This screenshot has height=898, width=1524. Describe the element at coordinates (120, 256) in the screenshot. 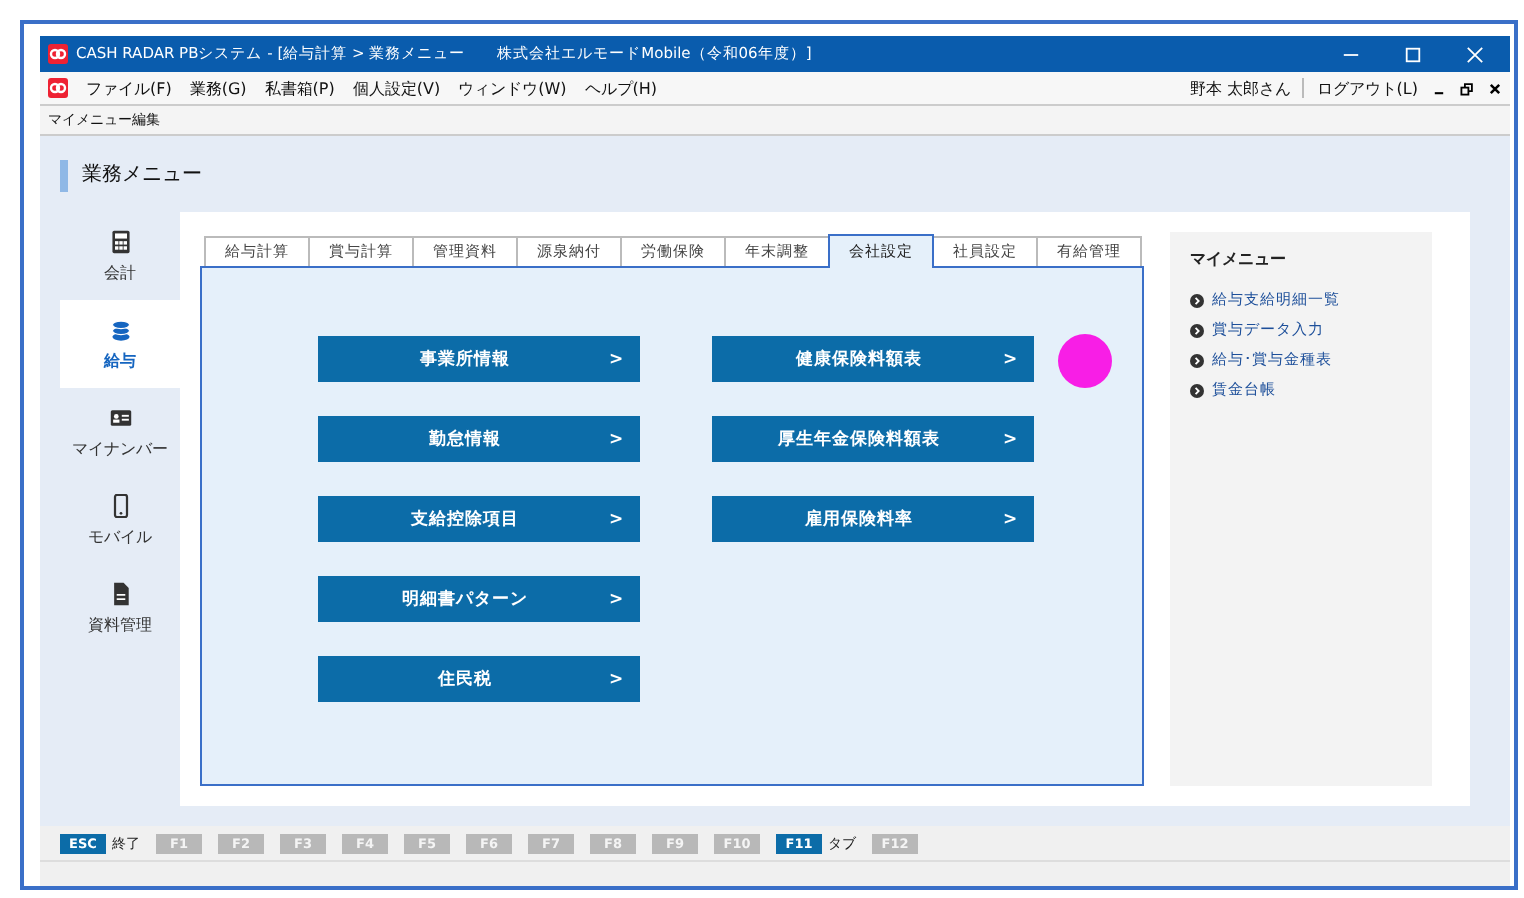

I see `sidebar-item: 会計` at that location.